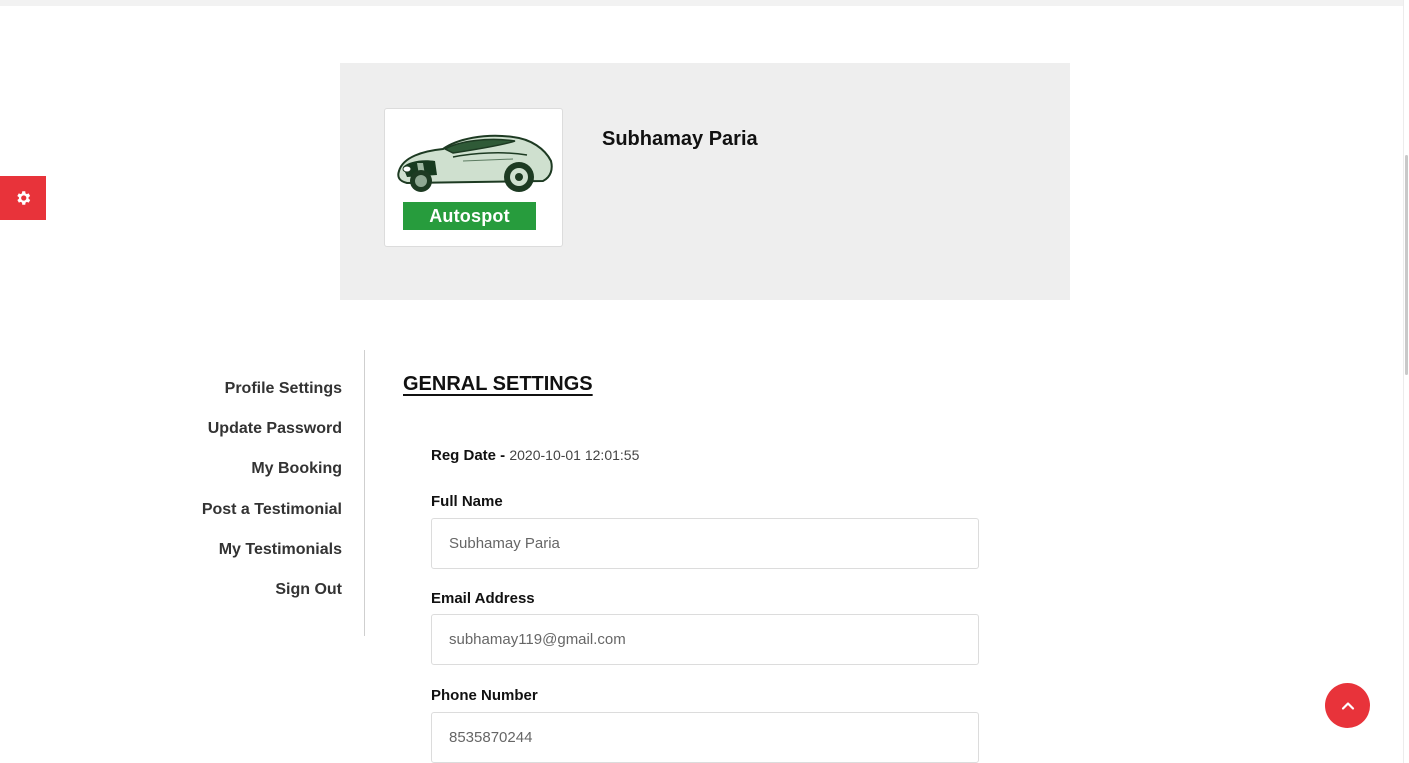  Describe the element at coordinates (262, 438) in the screenshot. I see `nav-item-update-password: Update Password` at that location.